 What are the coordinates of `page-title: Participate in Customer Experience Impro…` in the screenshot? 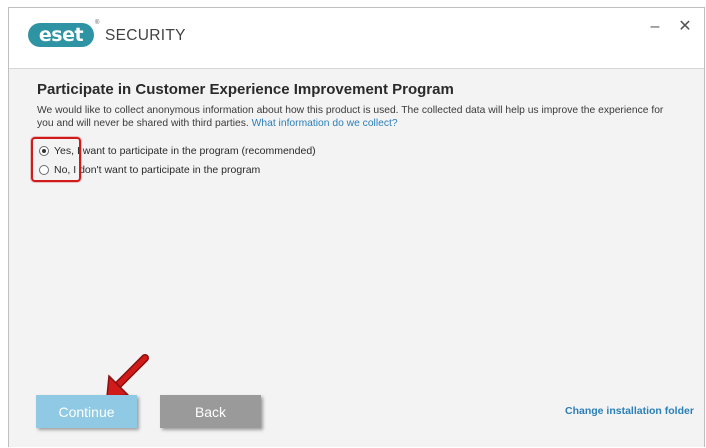 It's located at (245, 89).